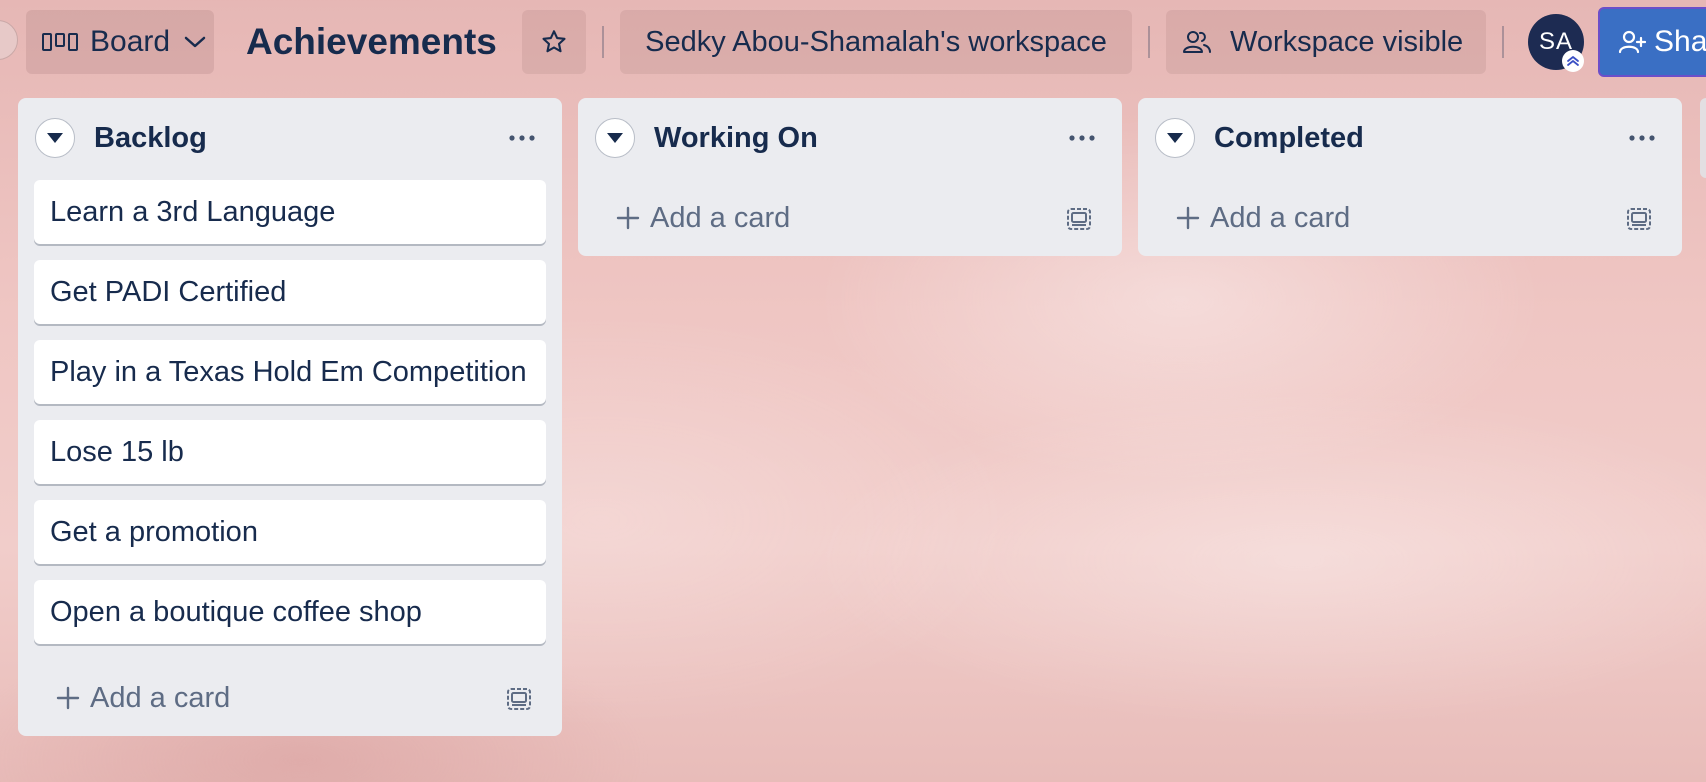 Image resolution: width=1706 pixels, height=782 pixels. Describe the element at coordinates (290, 292) in the screenshot. I see `card: Get PADI Certified` at that location.